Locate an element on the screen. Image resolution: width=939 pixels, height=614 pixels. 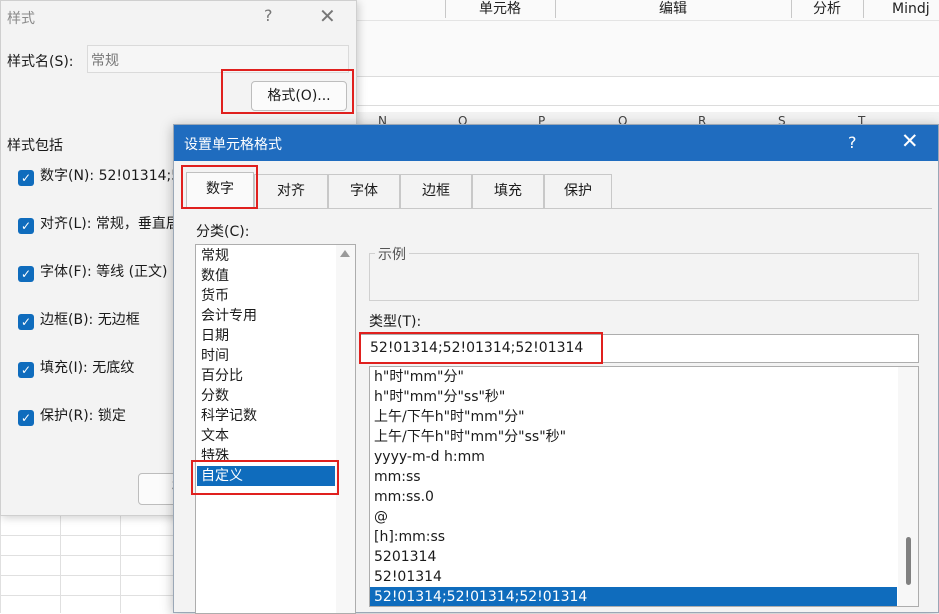
style-name-label: 样式名(S): is located at coordinates (40, 62).